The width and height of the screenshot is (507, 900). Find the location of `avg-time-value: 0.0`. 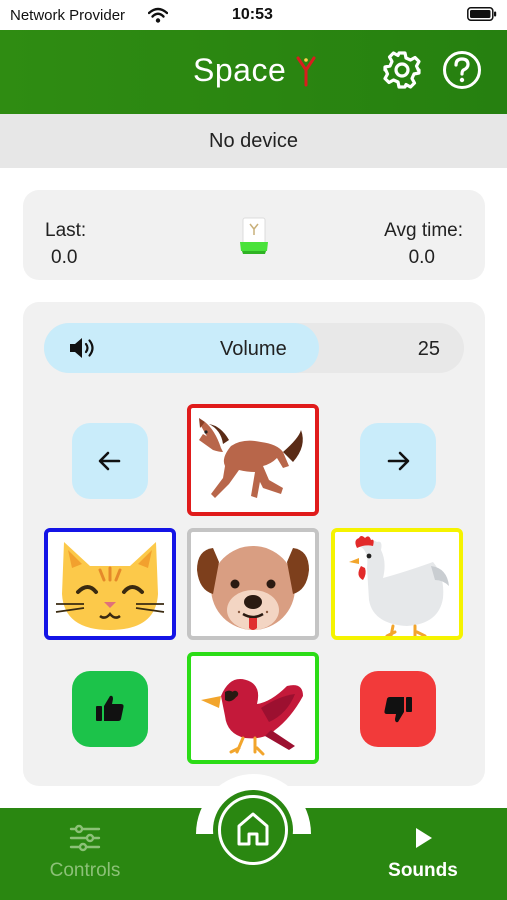

avg-time-value: 0.0 is located at coordinates (421, 257).